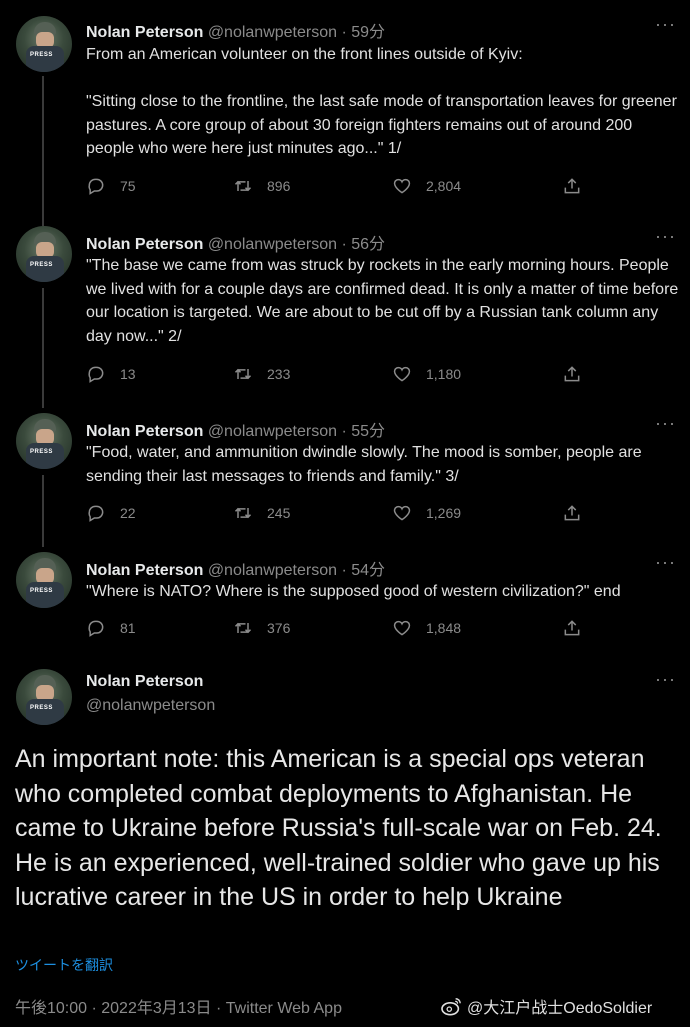 This screenshot has width=690, height=1027. Describe the element at coordinates (261, 374) in the screenshot. I see `retweet-button: 233` at that location.